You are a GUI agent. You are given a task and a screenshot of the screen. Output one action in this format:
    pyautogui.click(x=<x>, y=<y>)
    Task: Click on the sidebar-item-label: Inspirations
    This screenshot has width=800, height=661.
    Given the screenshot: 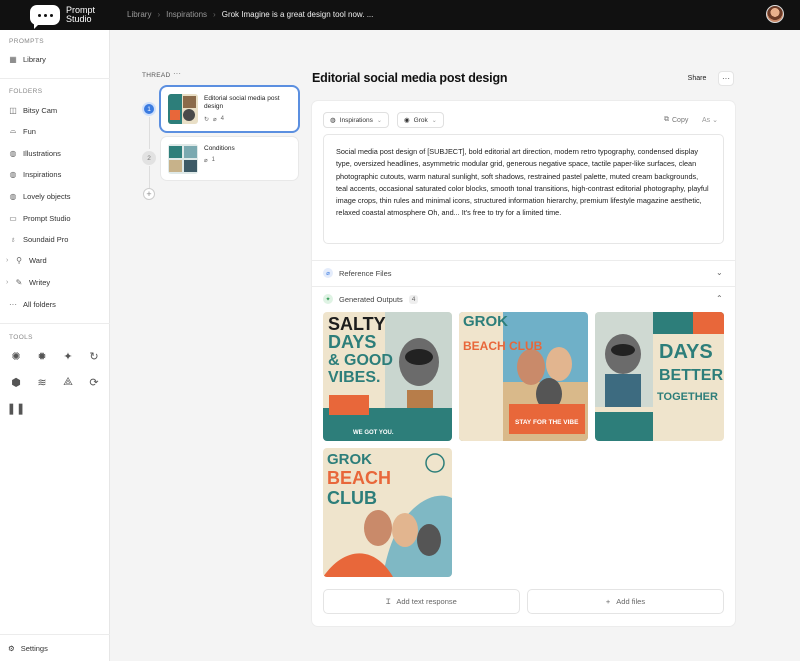 What is the action you would take?
    pyautogui.click(x=42, y=174)
    